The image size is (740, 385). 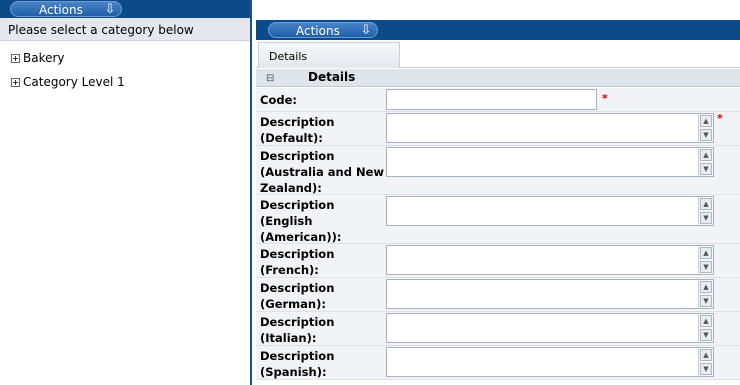 What do you see at coordinates (550, 362) in the screenshot?
I see `description-spanish-textarea: ▲ ▼` at bounding box center [550, 362].